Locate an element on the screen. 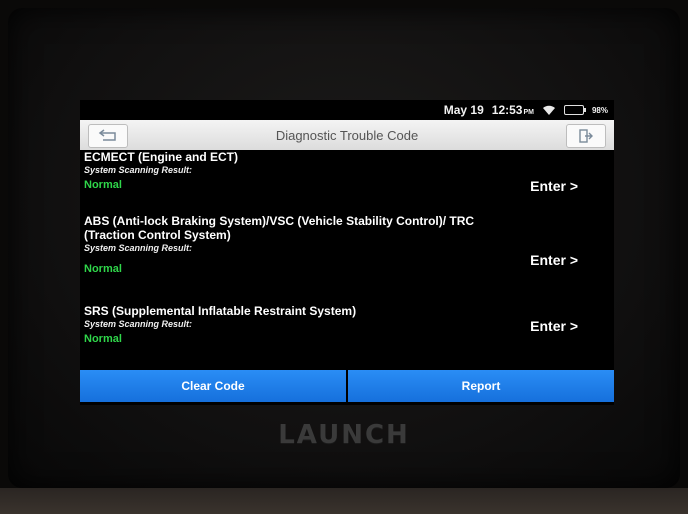 This screenshot has height=514, width=688. status-bar: May 19 12:53PM 98% is located at coordinates (347, 110).